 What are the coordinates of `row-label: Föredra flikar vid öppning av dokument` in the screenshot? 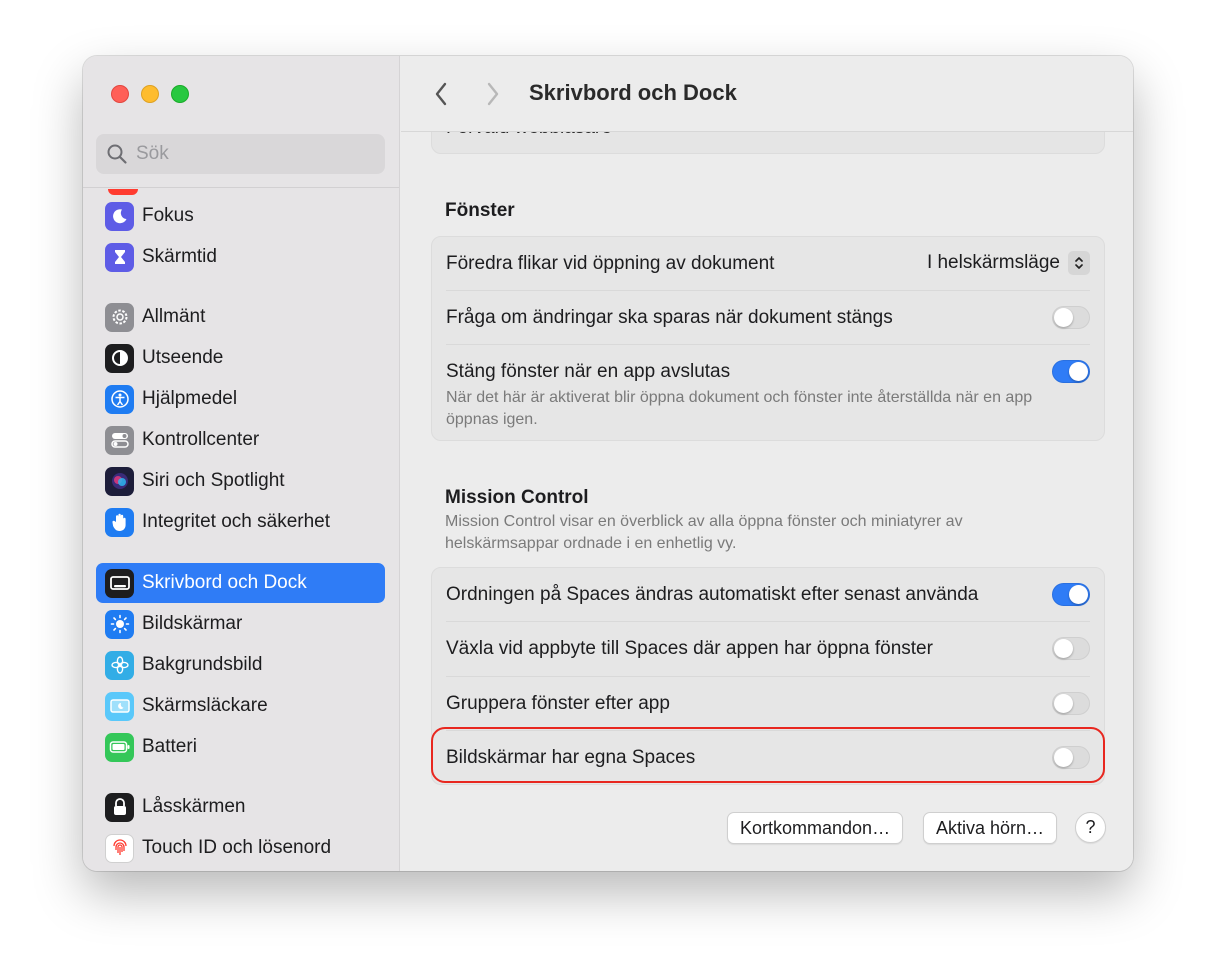 It's located at (610, 263).